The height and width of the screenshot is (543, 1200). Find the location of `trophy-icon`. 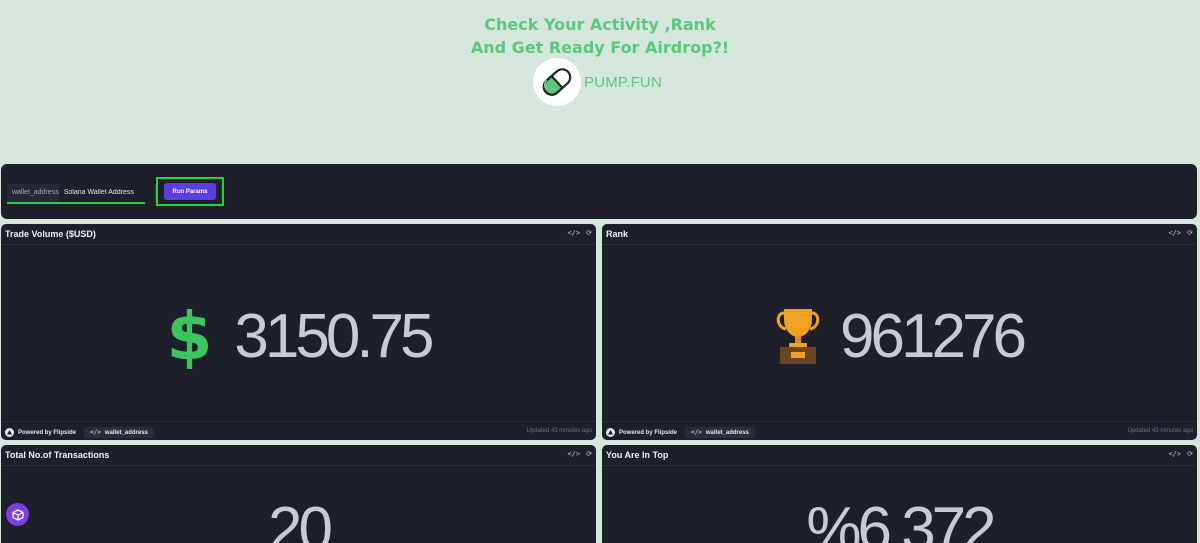

trophy-icon is located at coordinates (798, 336).